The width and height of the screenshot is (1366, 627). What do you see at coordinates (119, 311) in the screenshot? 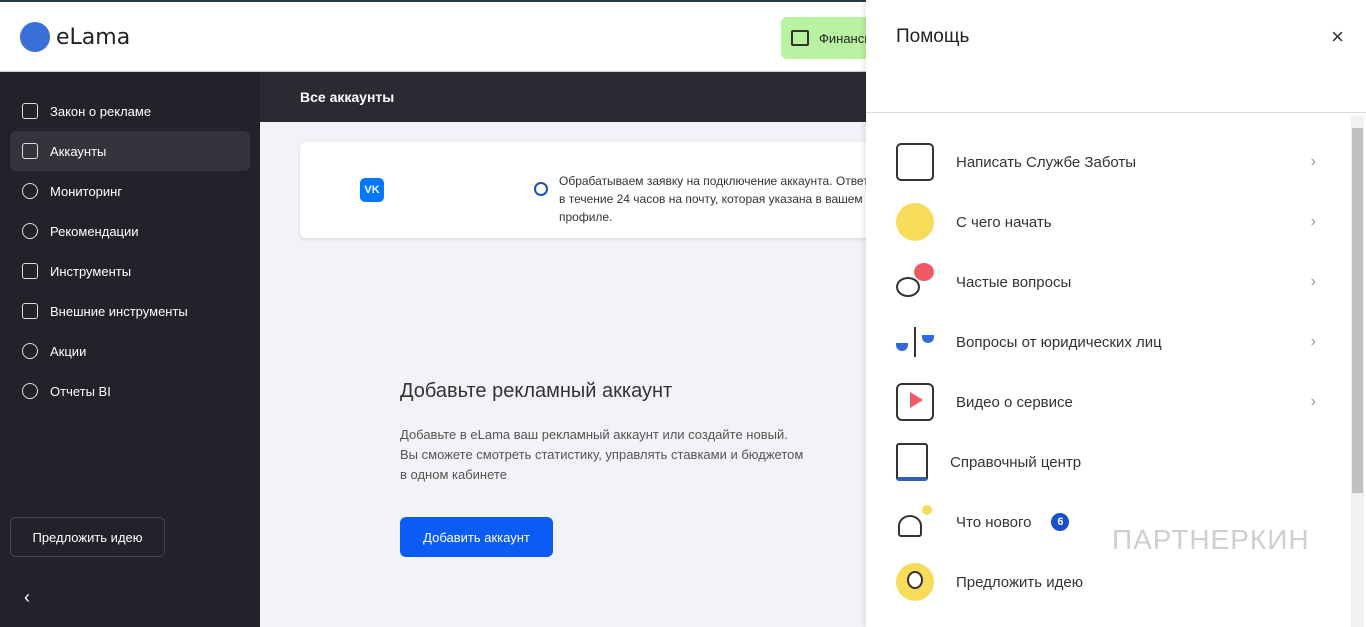
I see `sidebar-item-label: Внешние инструменты` at bounding box center [119, 311].